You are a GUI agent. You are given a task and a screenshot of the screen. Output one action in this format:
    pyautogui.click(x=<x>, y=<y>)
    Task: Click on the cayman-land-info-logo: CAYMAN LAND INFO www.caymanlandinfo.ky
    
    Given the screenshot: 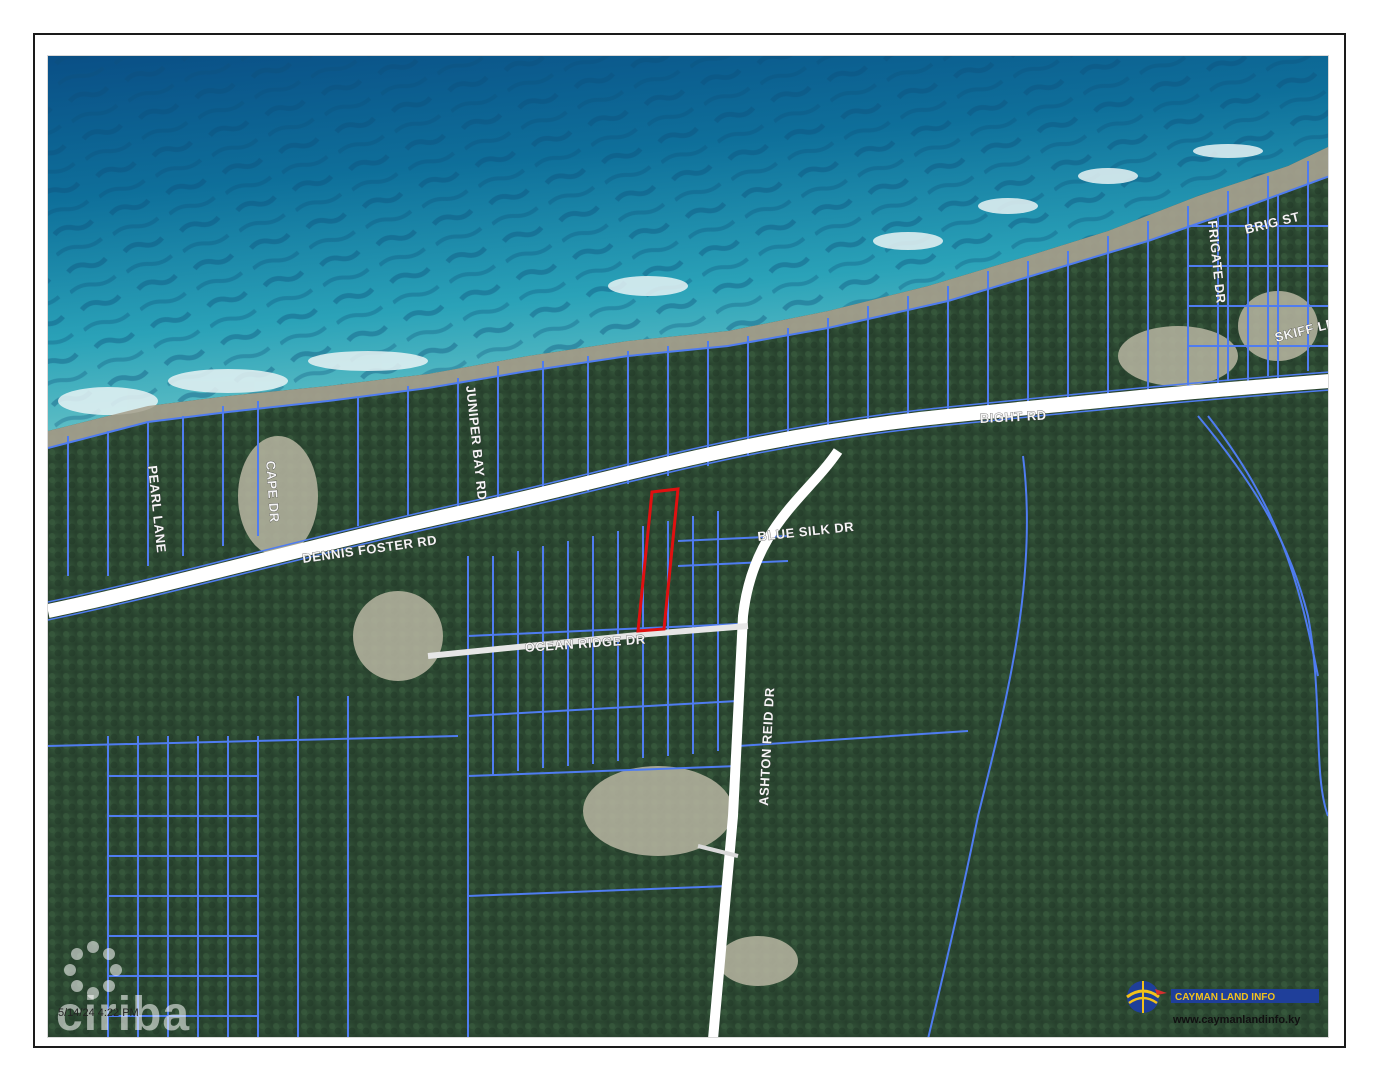 What is the action you would take?
    pyautogui.click(x=1220, y=1005)
    